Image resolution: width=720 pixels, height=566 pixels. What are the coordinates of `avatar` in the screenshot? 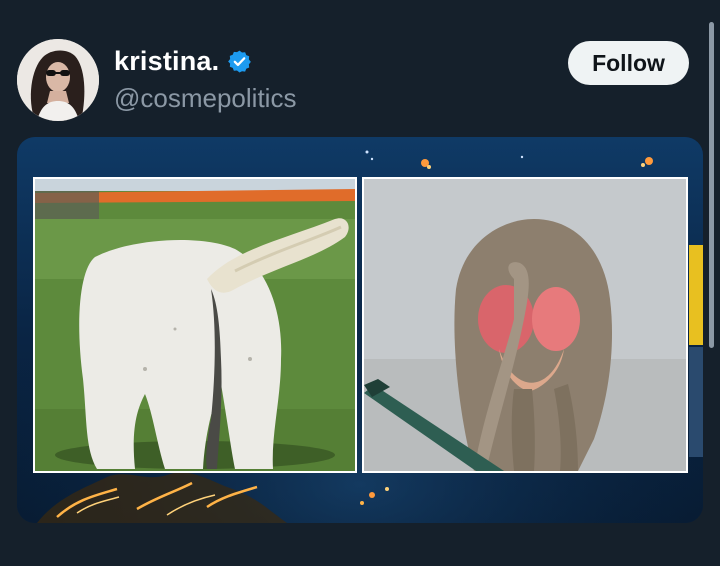 It's located at (58, 80).